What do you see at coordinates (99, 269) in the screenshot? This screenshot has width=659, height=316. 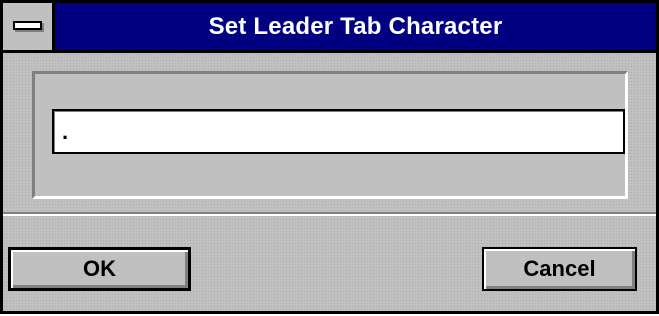 I see `ok-button: OK` at bounding box center [99, 269].